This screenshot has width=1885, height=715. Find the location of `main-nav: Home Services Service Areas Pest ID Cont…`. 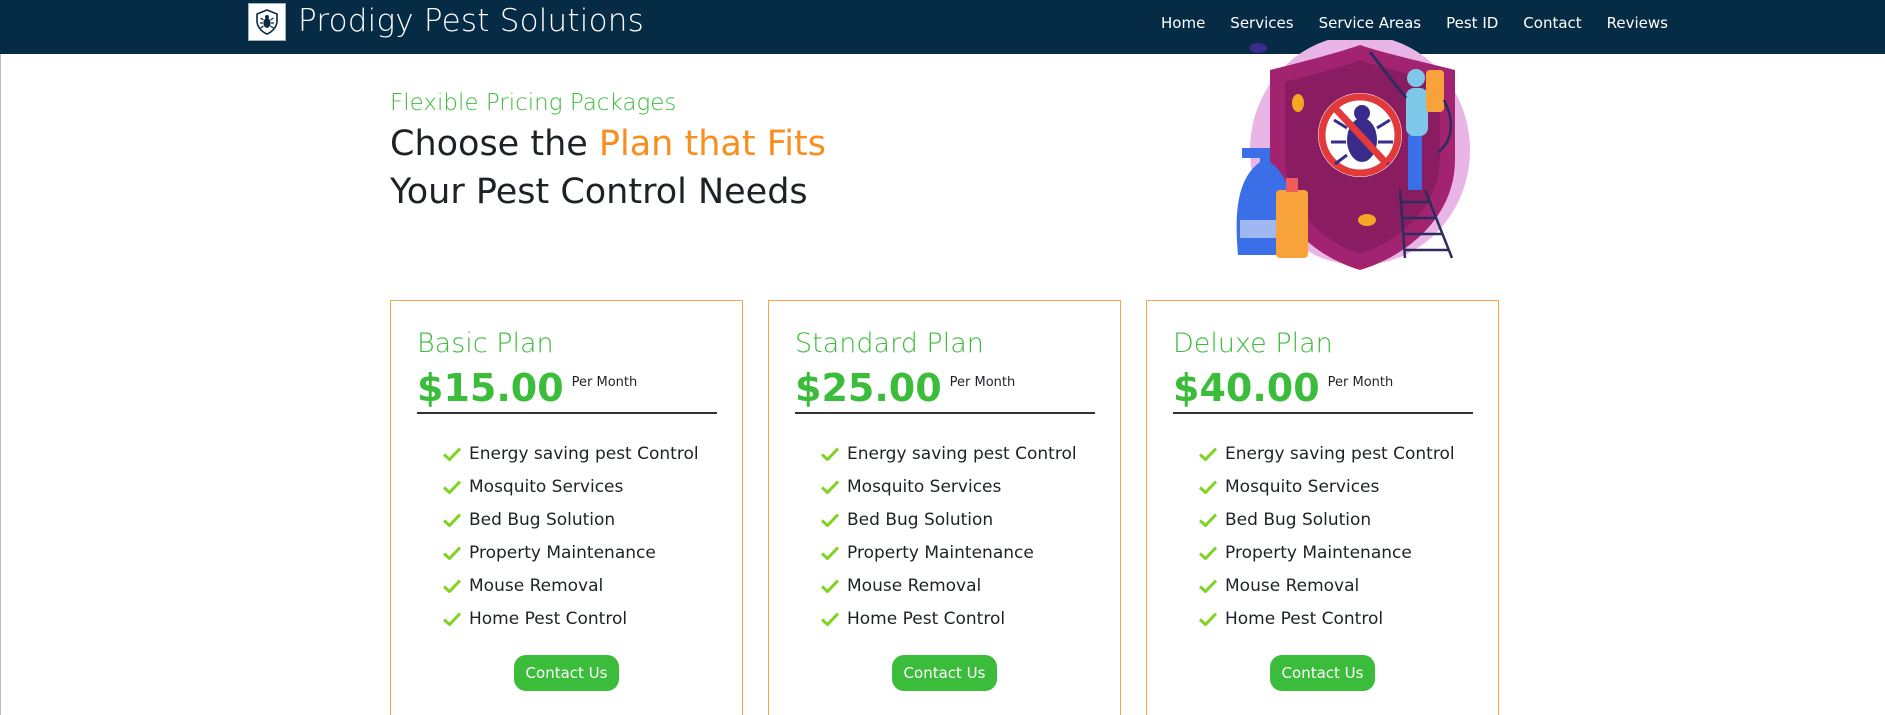

main-nav: Home Services Service Areas Pest ID Cont… is located at coordinates (1414, 23).